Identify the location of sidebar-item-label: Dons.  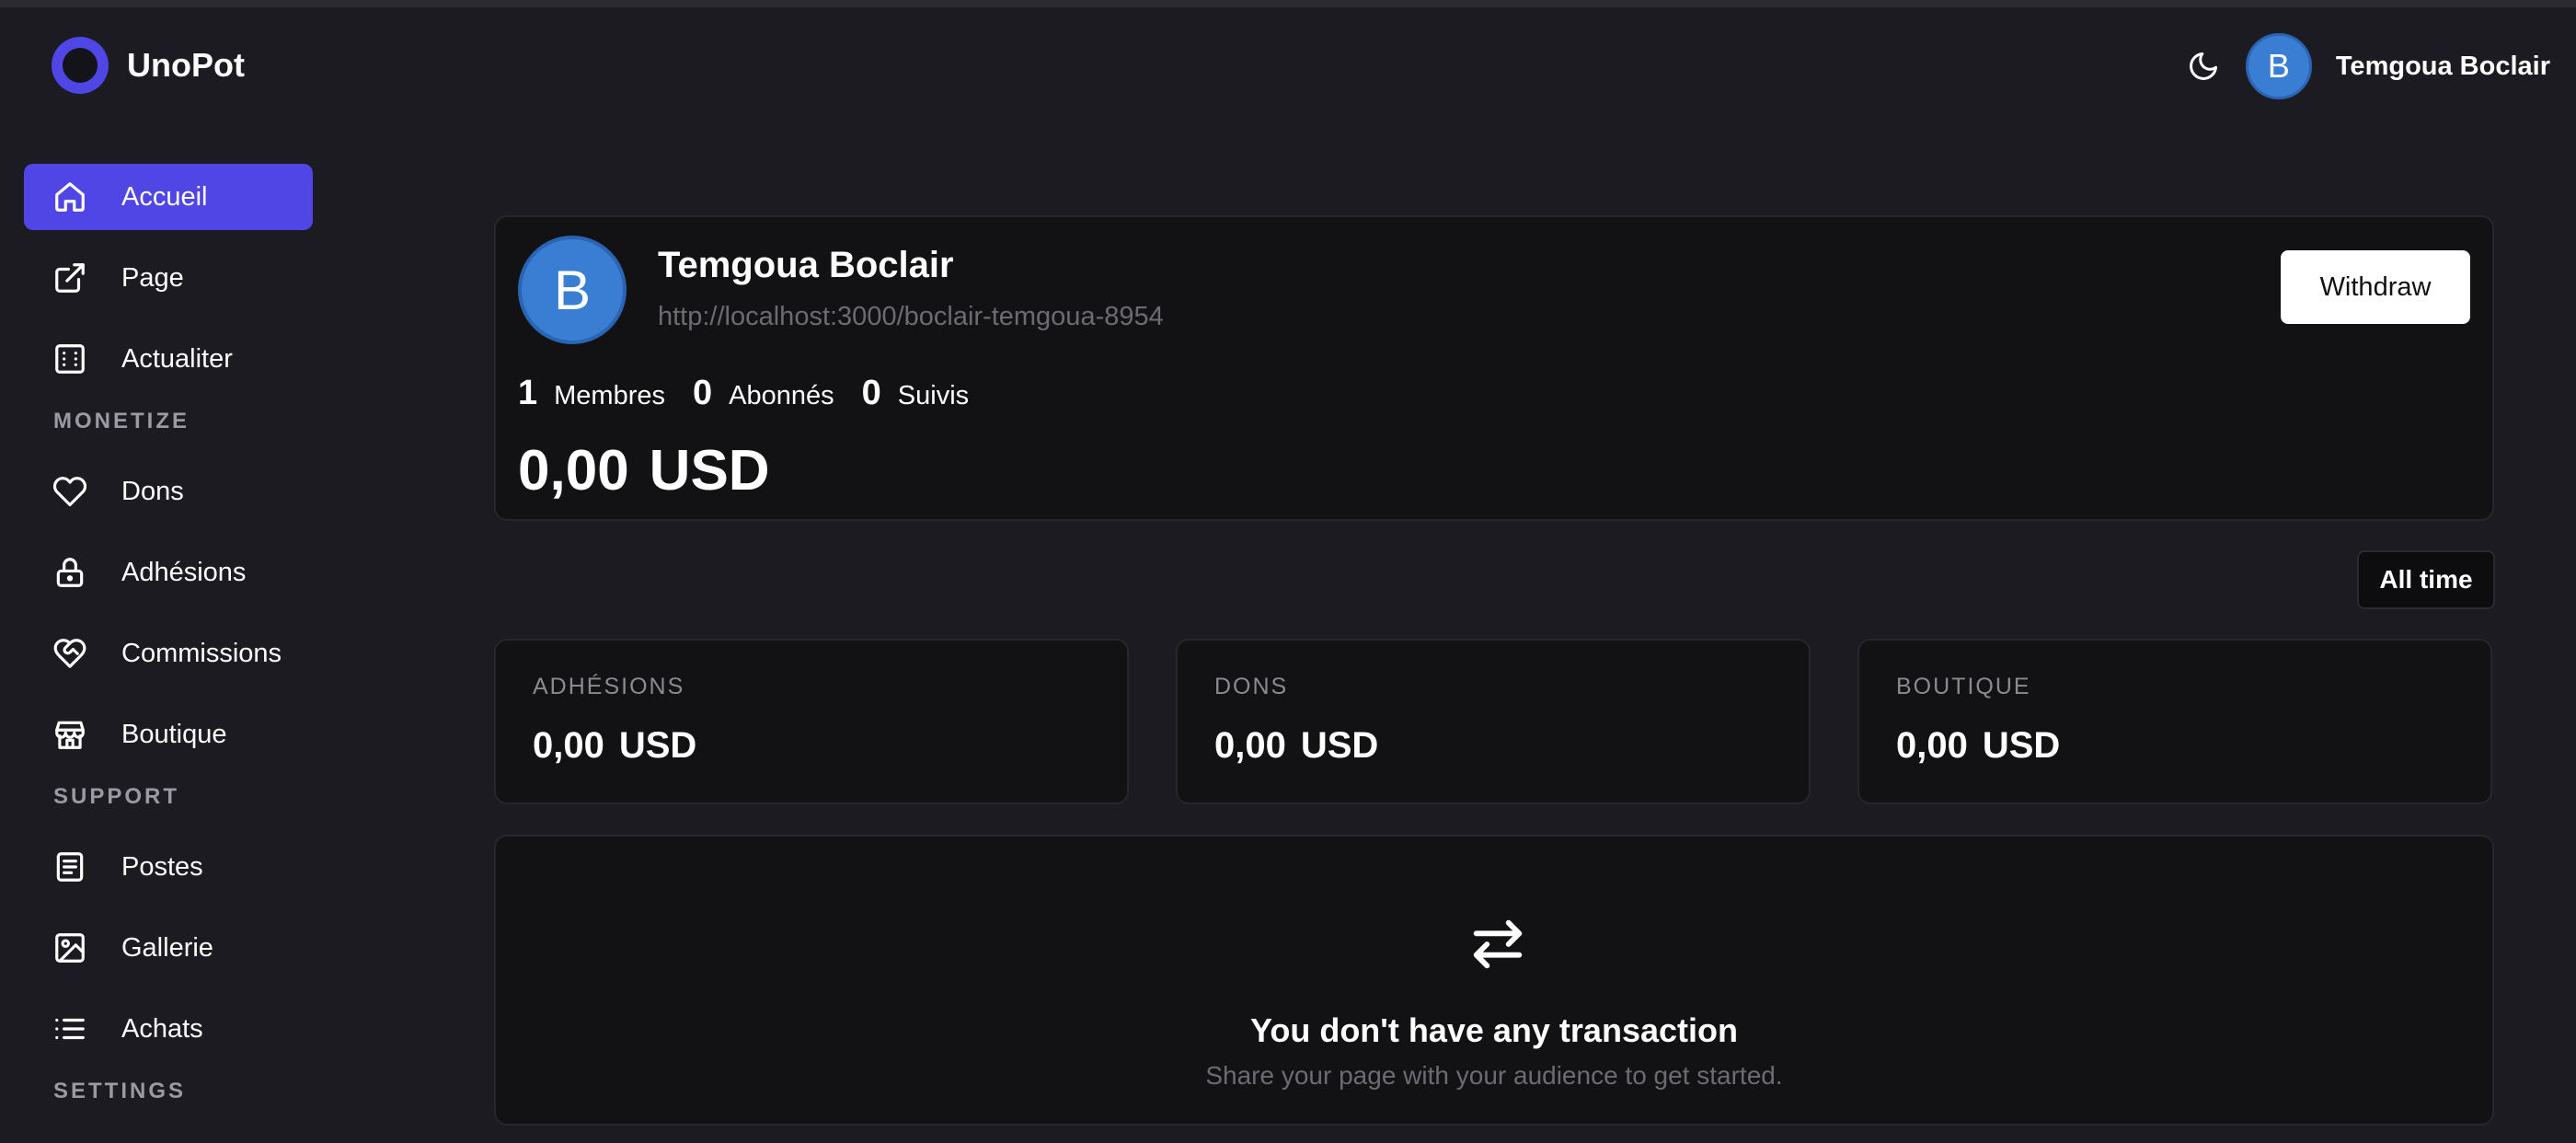
(152, 491).